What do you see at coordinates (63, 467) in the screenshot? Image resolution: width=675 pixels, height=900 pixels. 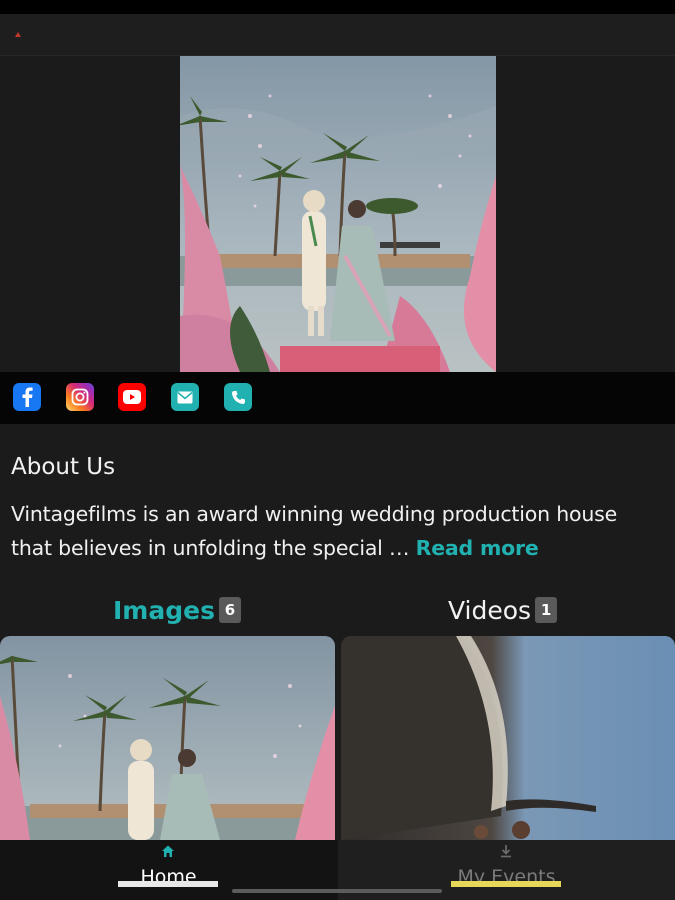 I see `about-title: About Us` at bounding box center [63, 467].